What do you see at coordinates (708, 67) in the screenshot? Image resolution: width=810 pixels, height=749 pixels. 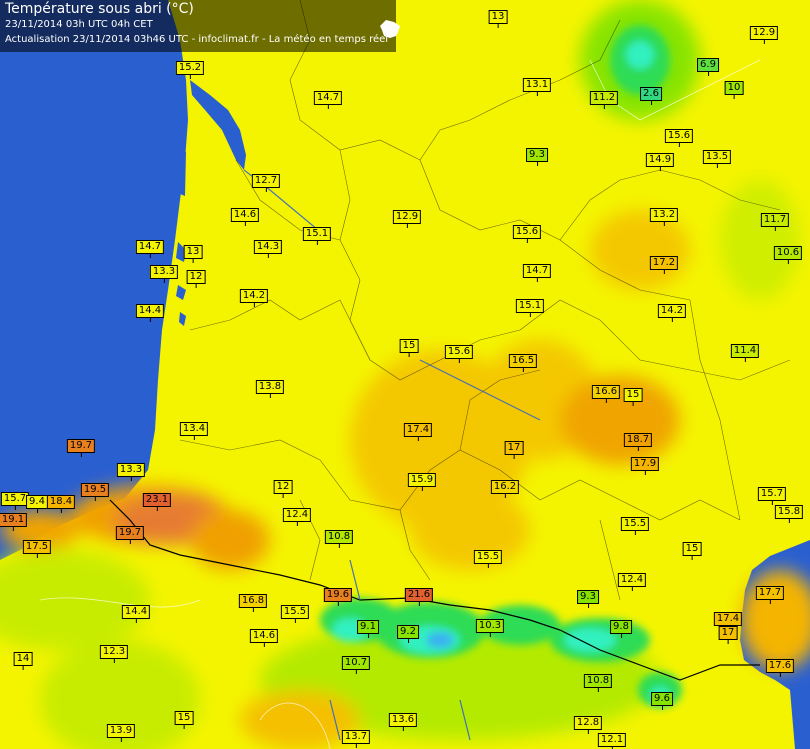 I see `station-temperature-label: 6.9` at bounding box center [708, 67].